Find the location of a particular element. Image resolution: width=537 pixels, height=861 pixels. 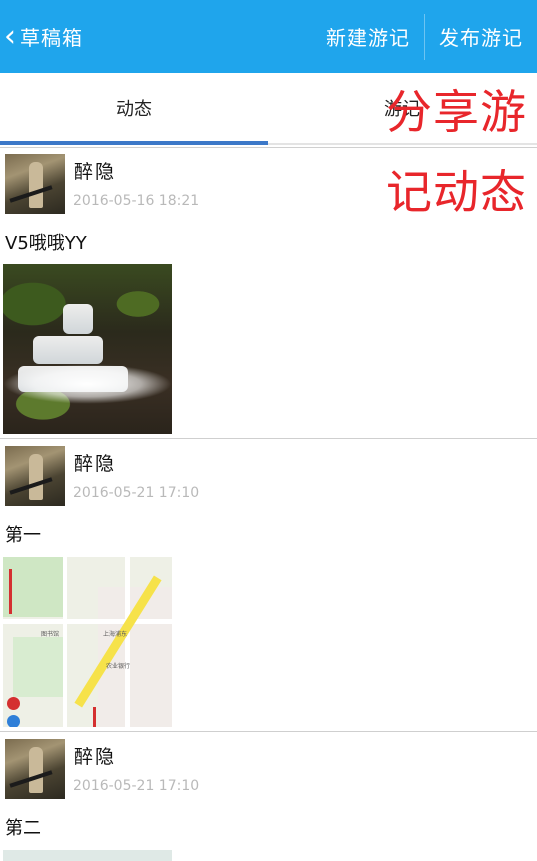

post-text: V5哦哦YY is located at coordinates (46, 243).